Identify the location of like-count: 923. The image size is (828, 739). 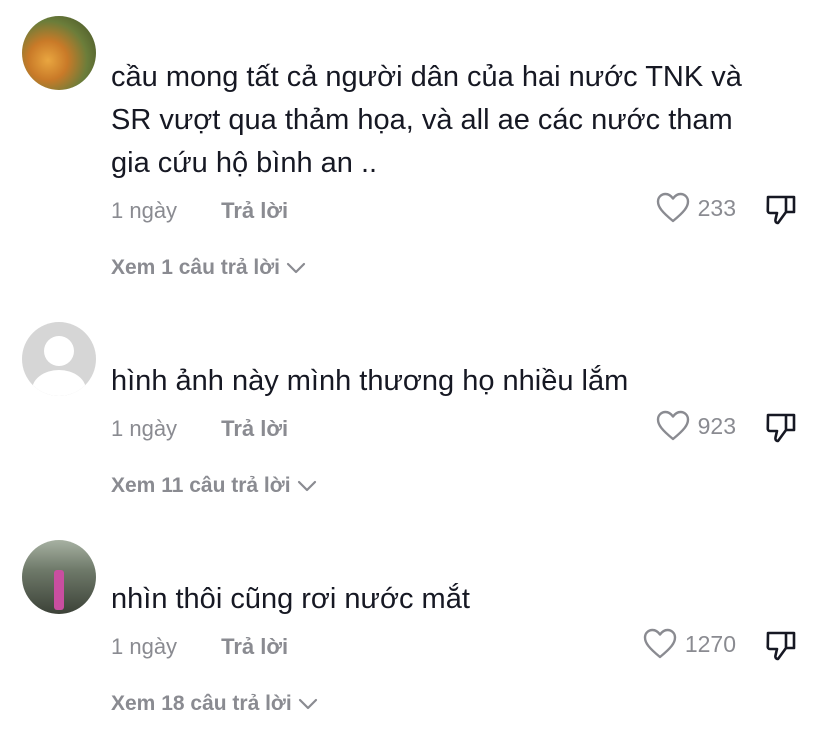
(716, 425).